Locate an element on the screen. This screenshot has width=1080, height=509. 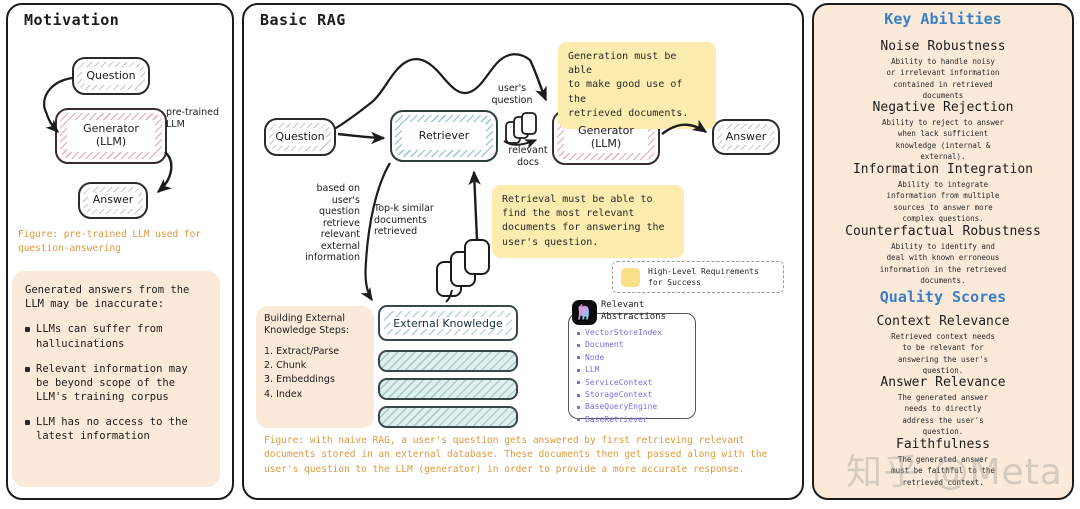
ability-title-negative-rejection: Negative Rejection is located at coordinates (943, 107).